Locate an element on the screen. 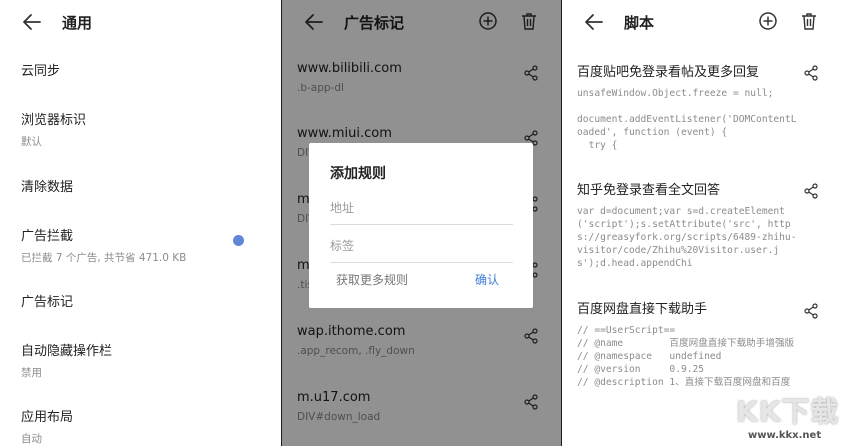 Image resolution: width=853 pixels, height=446 pixels. setting-value: 默认 is located at coordinates (31, 142).